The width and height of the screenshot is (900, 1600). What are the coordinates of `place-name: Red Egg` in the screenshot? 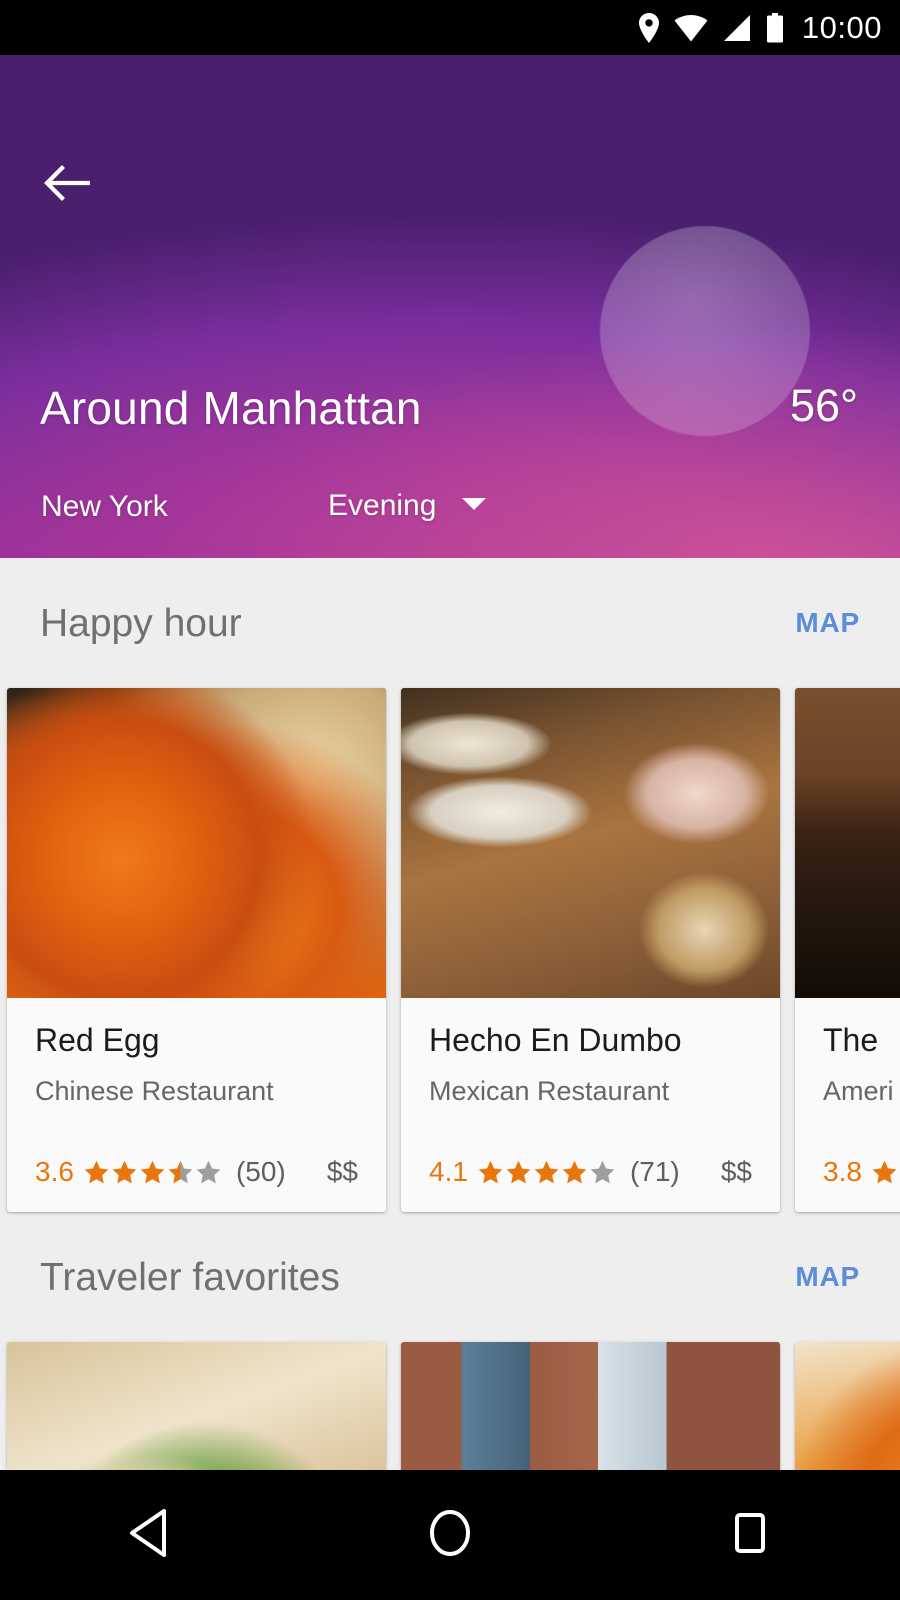 It's located at (97, 1040).